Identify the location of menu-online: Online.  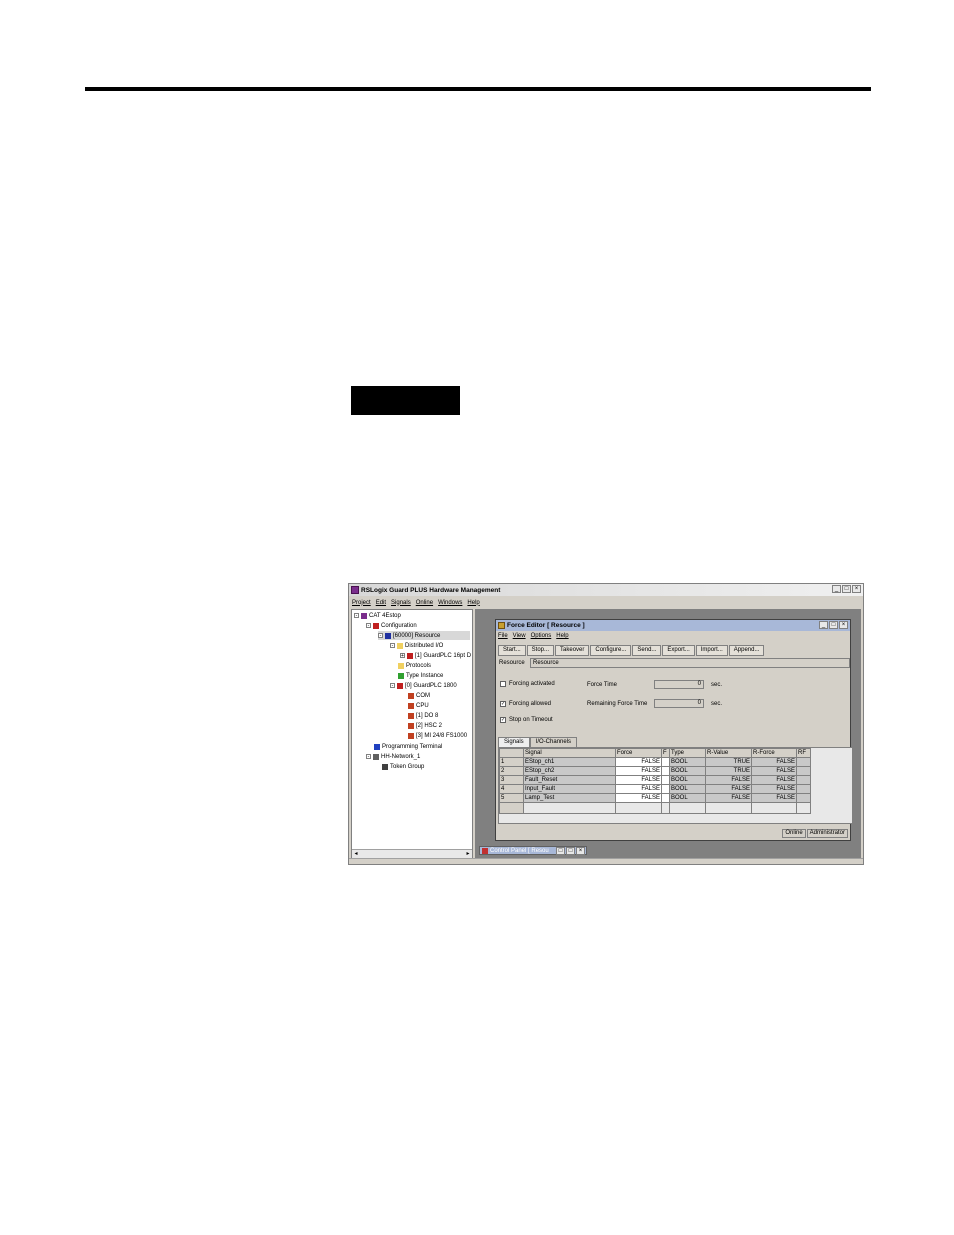
(424, 603).